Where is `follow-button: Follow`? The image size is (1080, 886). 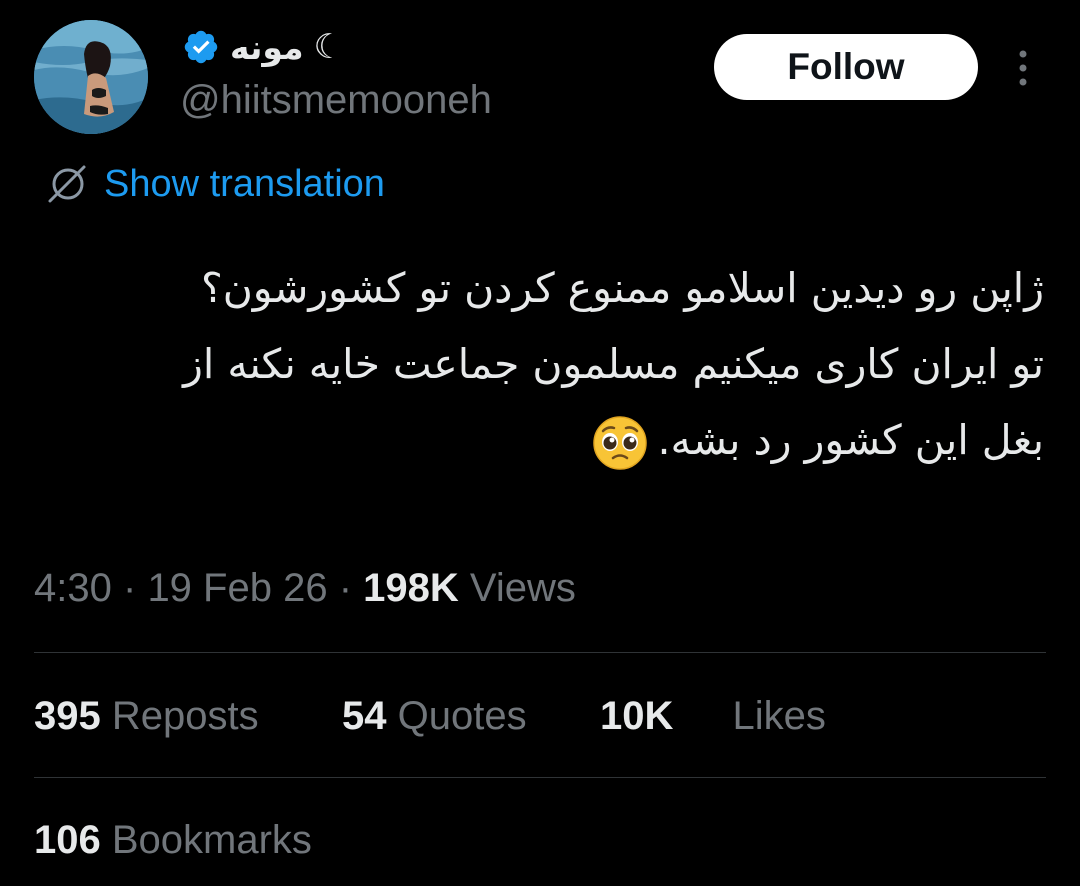
follow-button: Follow is located at coordinates (846, 67).